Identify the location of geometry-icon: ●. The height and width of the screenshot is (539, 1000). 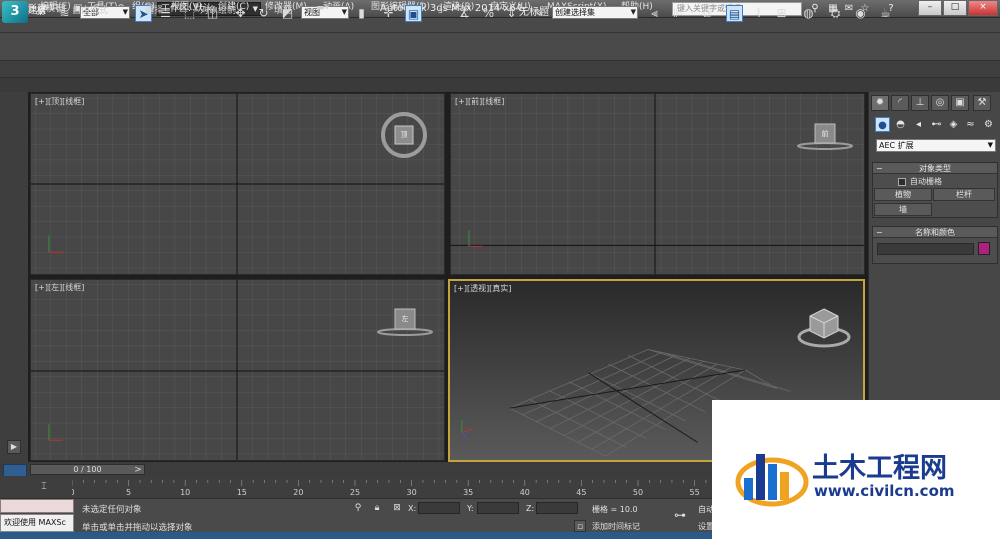
(882, 124).